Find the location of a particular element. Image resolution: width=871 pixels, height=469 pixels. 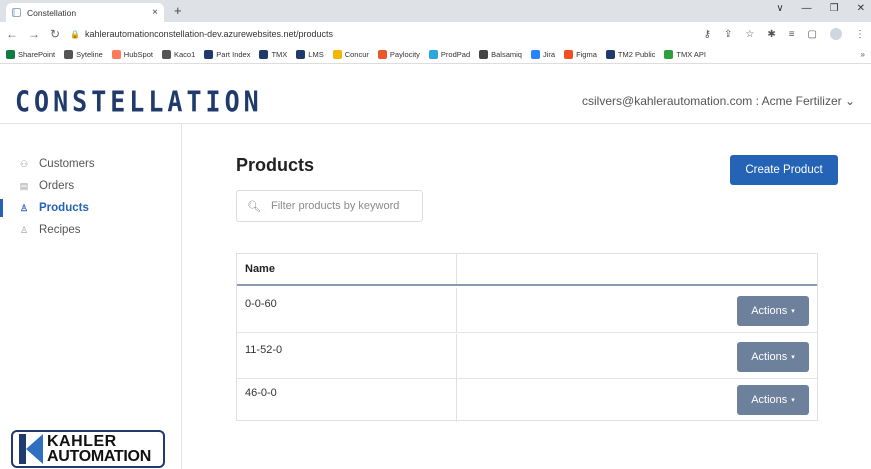

bookmark-lms: LMS is located at coordinates (310, 54).